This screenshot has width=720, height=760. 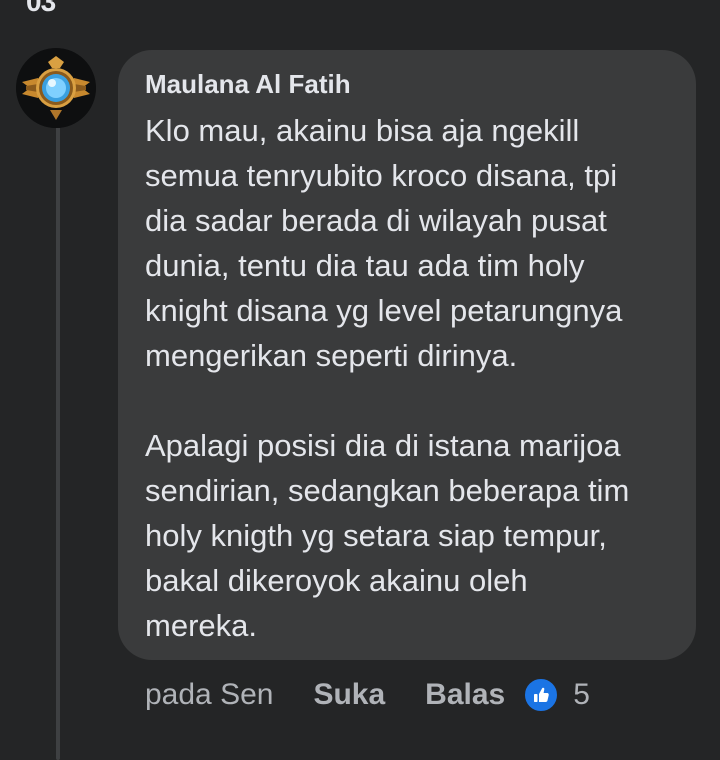 What do you see at coordinates (349, 695) in the screenshot?
I see `like-button: Suka` at bounding box center [349, 695].